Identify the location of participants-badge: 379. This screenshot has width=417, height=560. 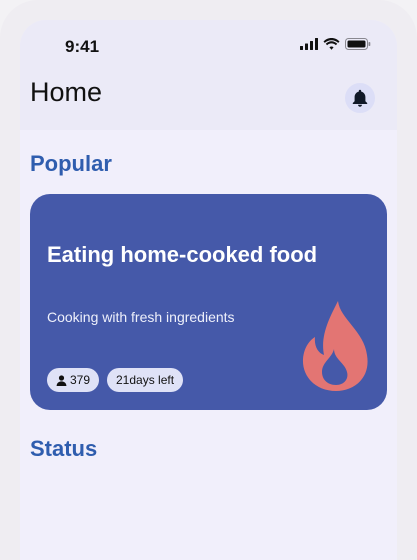
(73, 380).